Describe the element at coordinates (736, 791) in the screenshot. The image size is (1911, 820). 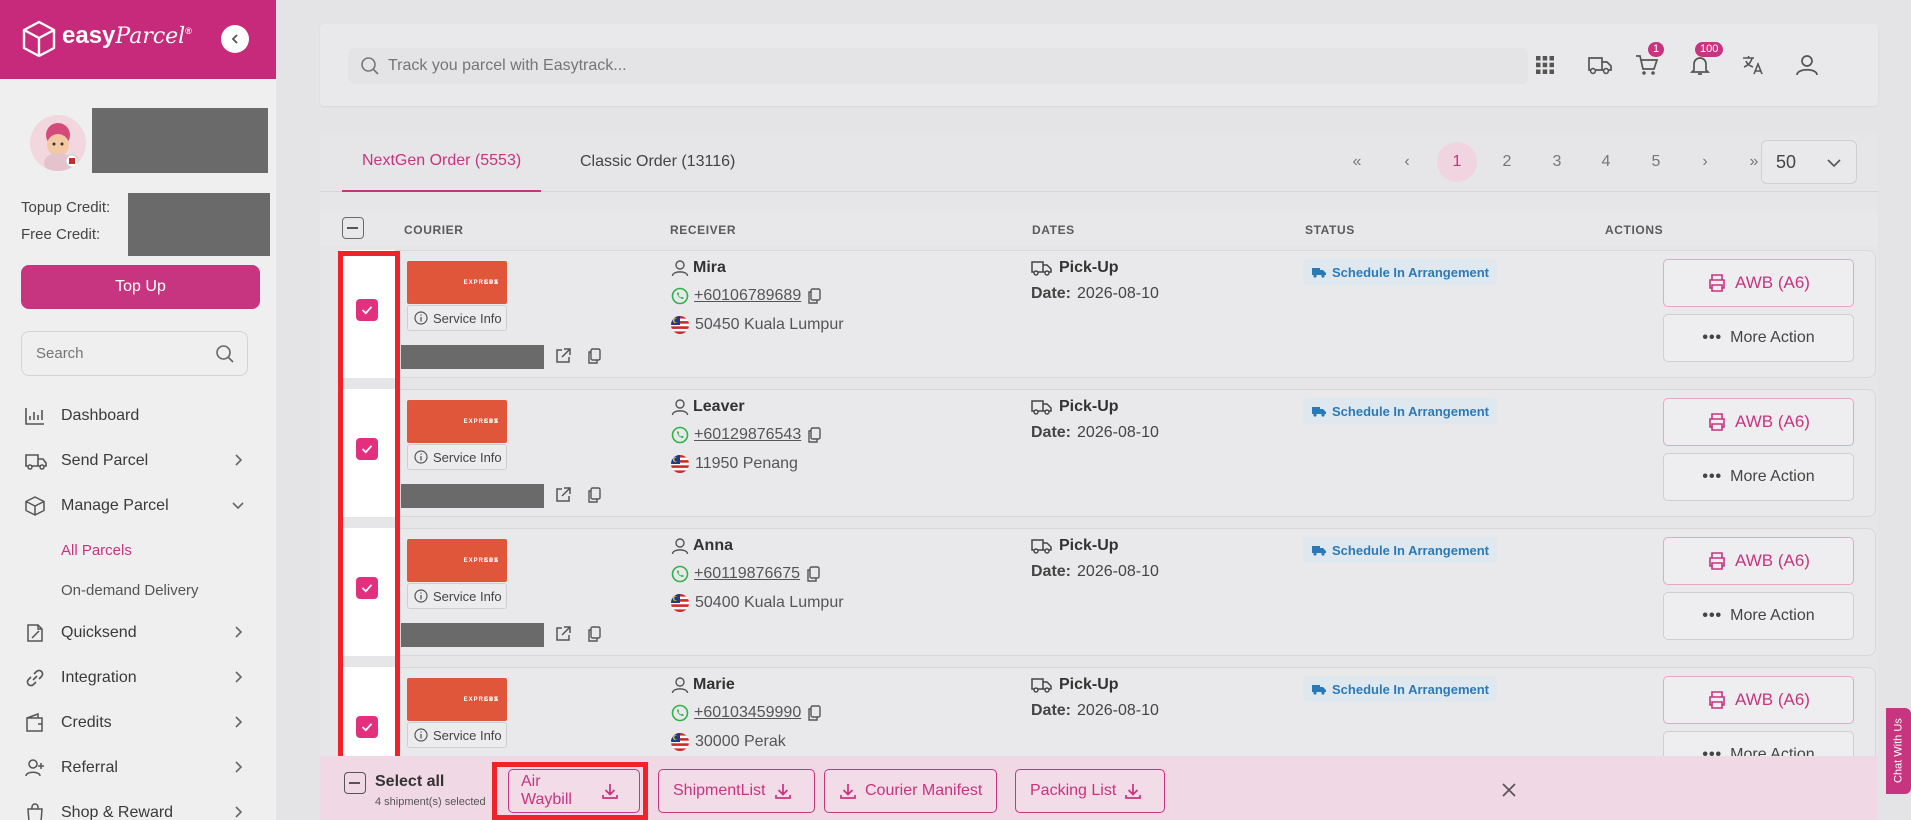
I see `shipment-list-button: ShipmentList` at that location.